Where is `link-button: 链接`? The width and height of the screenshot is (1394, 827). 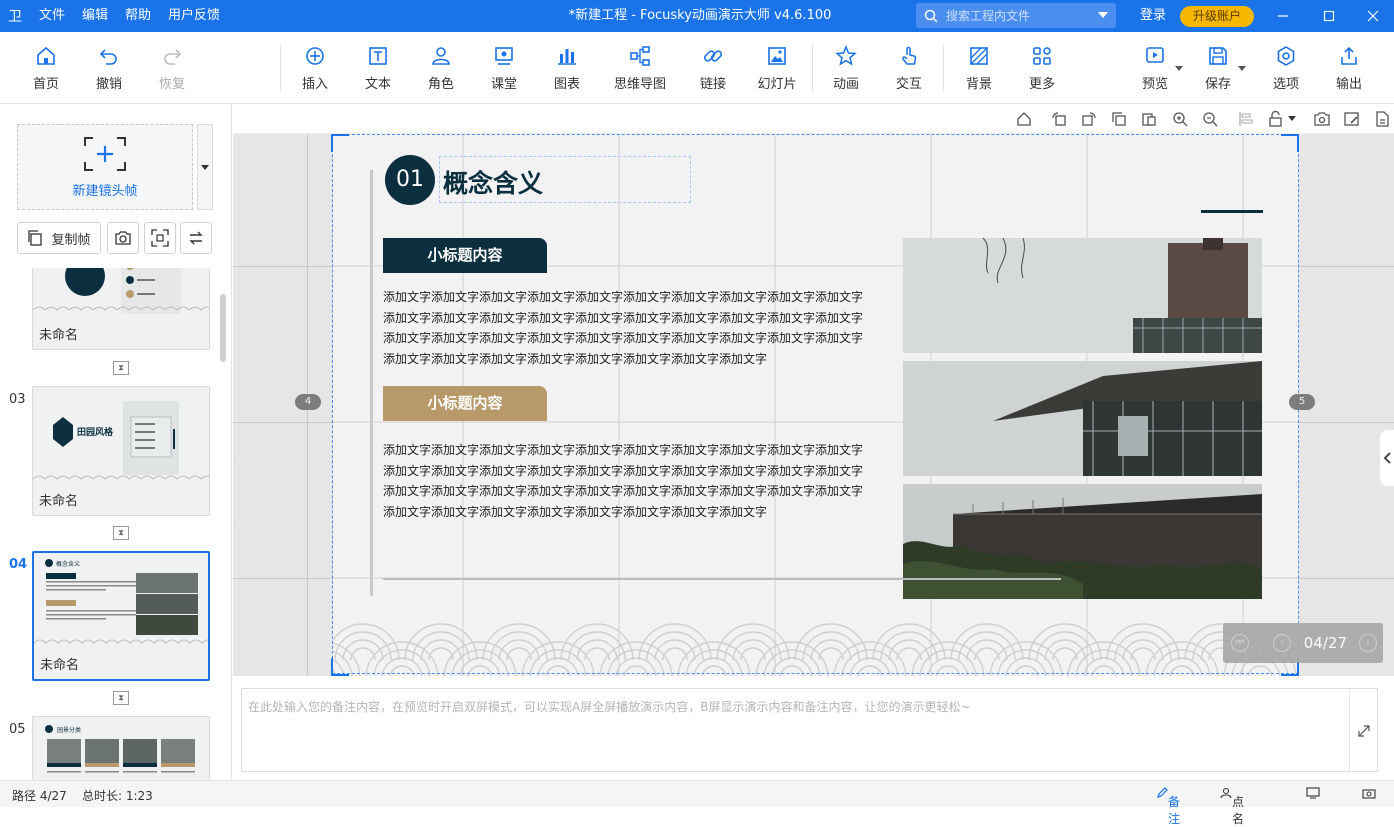 link-button: 链接 is located at coordinates (713, 68).